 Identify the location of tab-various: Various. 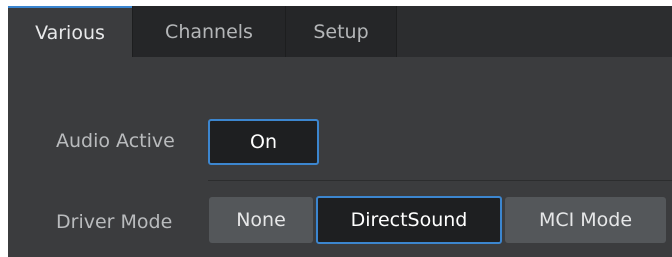
(70, 31).